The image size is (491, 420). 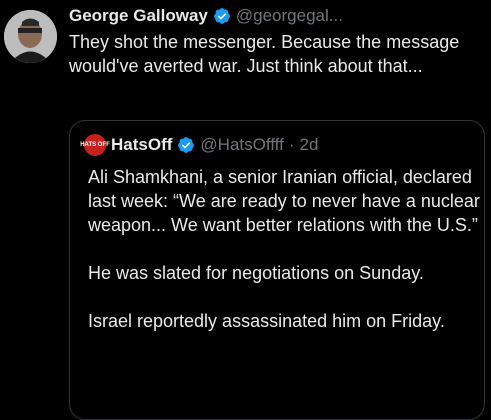 I want to click on quoted-avatar: HATS OFF, so click(x=95, y=145).